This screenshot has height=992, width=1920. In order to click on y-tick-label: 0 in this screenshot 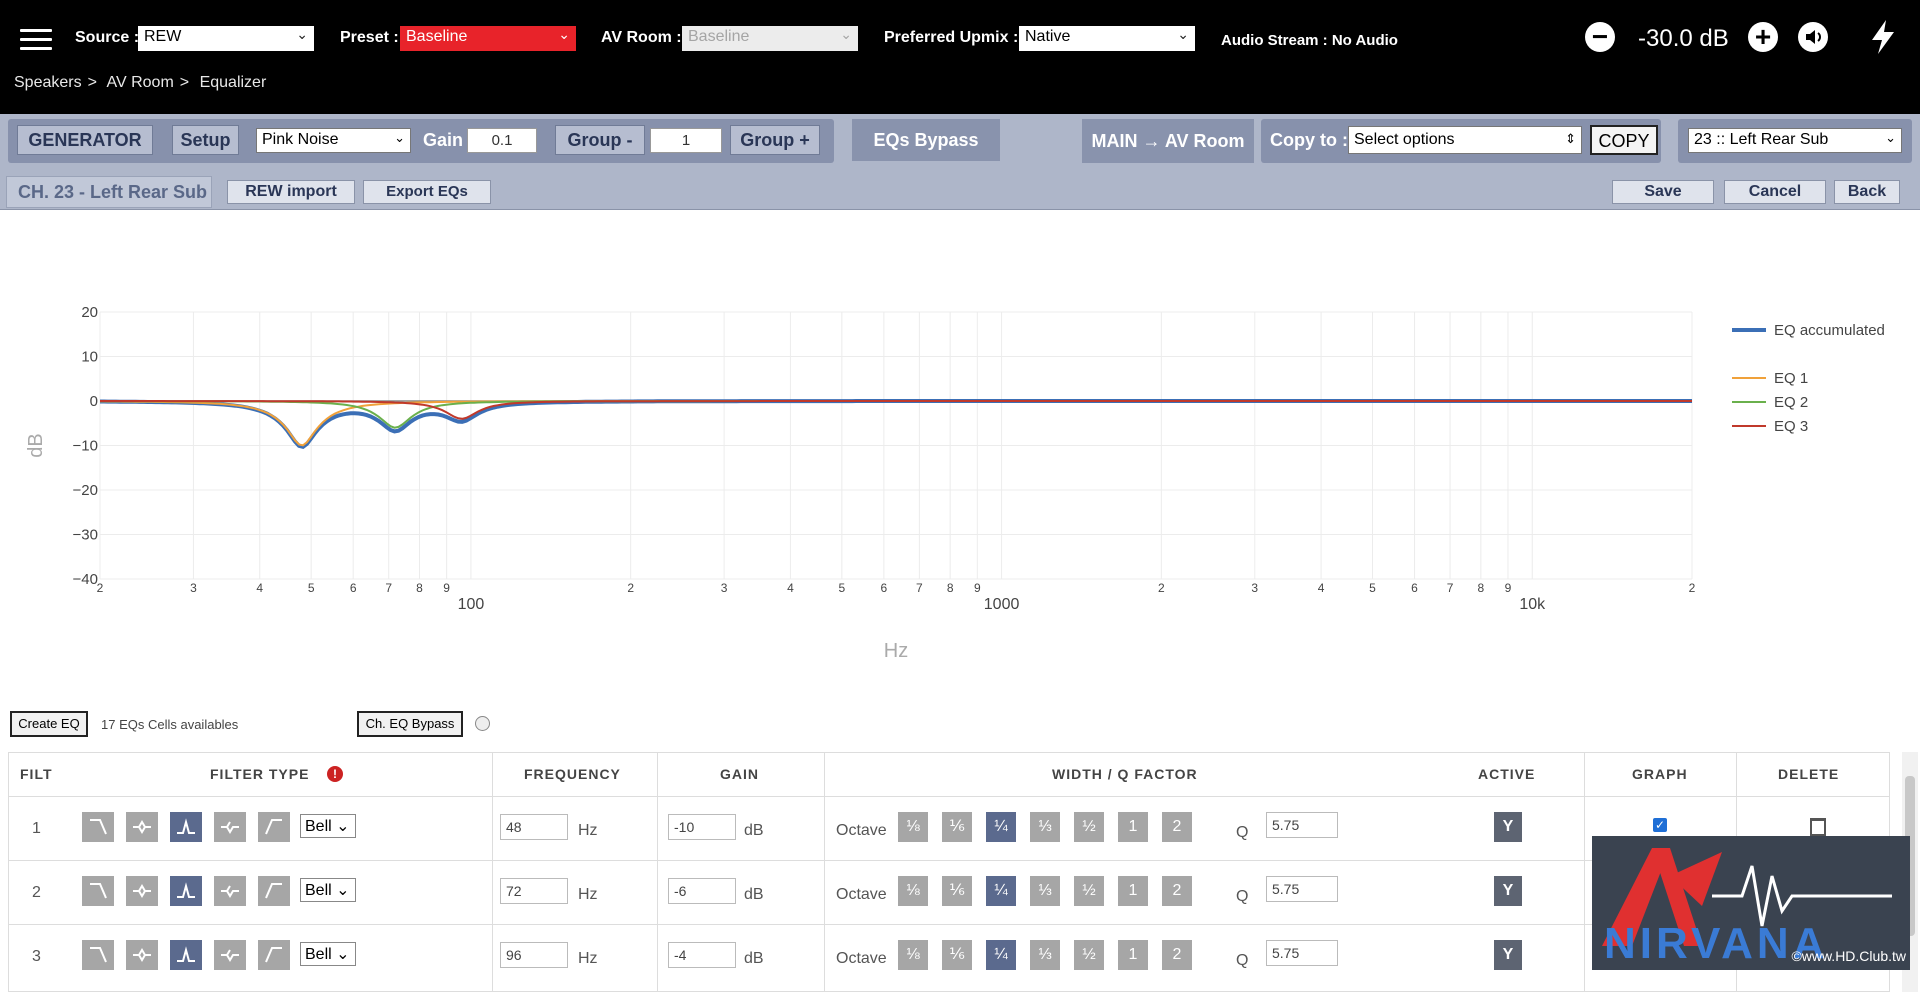, I will do `click(94, 401)`.